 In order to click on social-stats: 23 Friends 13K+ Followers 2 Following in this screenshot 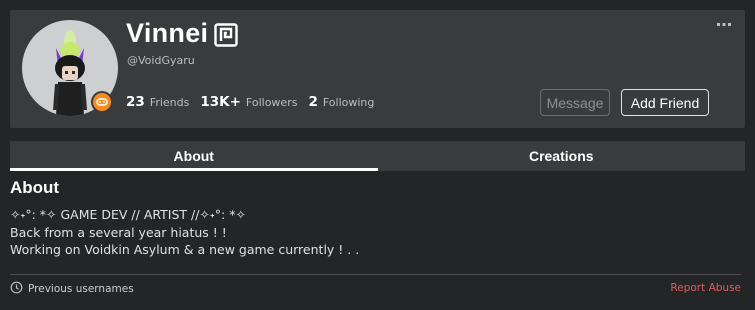, I will do `click(255, 102)`.